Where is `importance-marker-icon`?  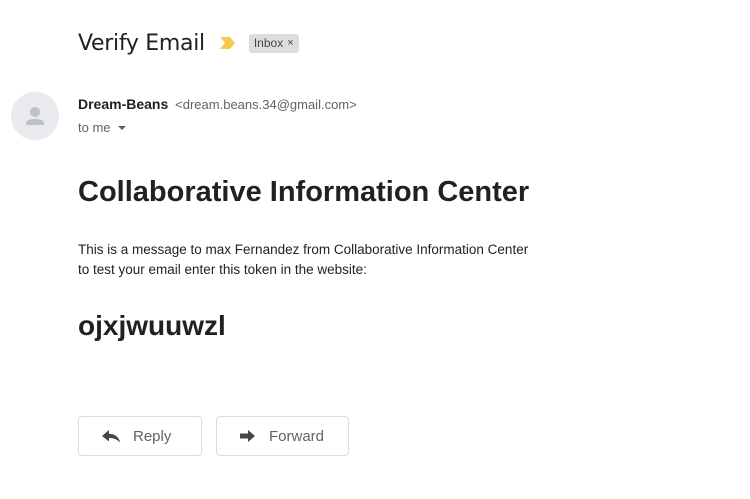 importance-marker-icon is located at coordinates (228, 43).